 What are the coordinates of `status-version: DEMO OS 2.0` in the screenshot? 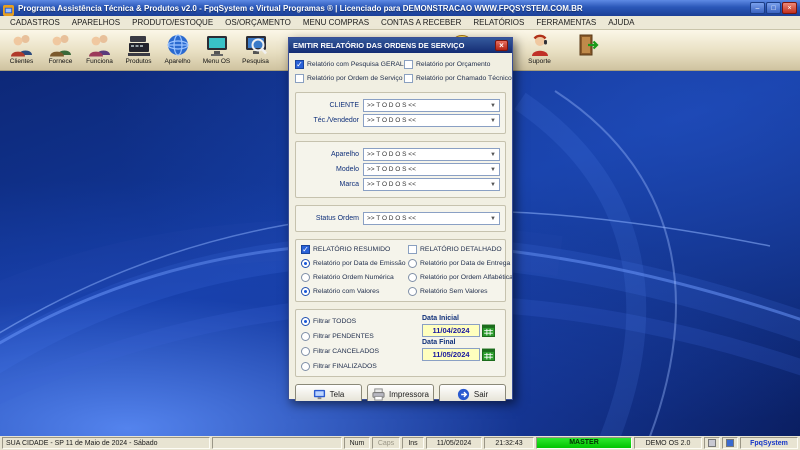 It's located at (668, 443).